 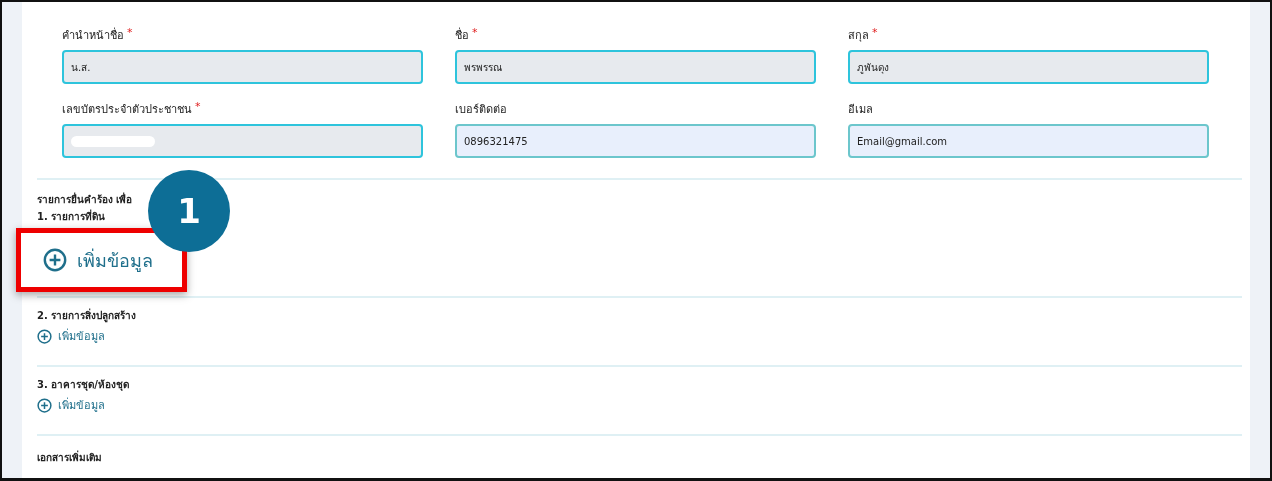 What do you see at coordinates (85, 199) in the screenshot?
I see `section-heading: รายการยื่นคำร้อง เพื่อ` at bounding box center [85, 199].